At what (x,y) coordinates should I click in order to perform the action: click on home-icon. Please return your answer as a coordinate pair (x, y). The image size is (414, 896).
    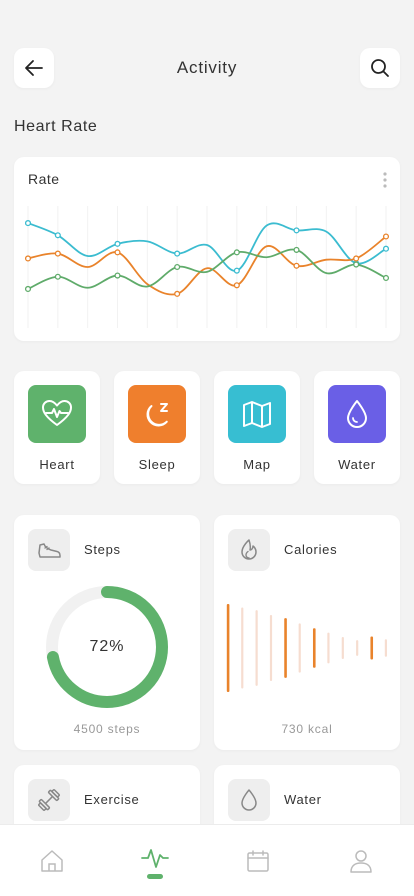
    Looking at the image, I should click on (51, 861).